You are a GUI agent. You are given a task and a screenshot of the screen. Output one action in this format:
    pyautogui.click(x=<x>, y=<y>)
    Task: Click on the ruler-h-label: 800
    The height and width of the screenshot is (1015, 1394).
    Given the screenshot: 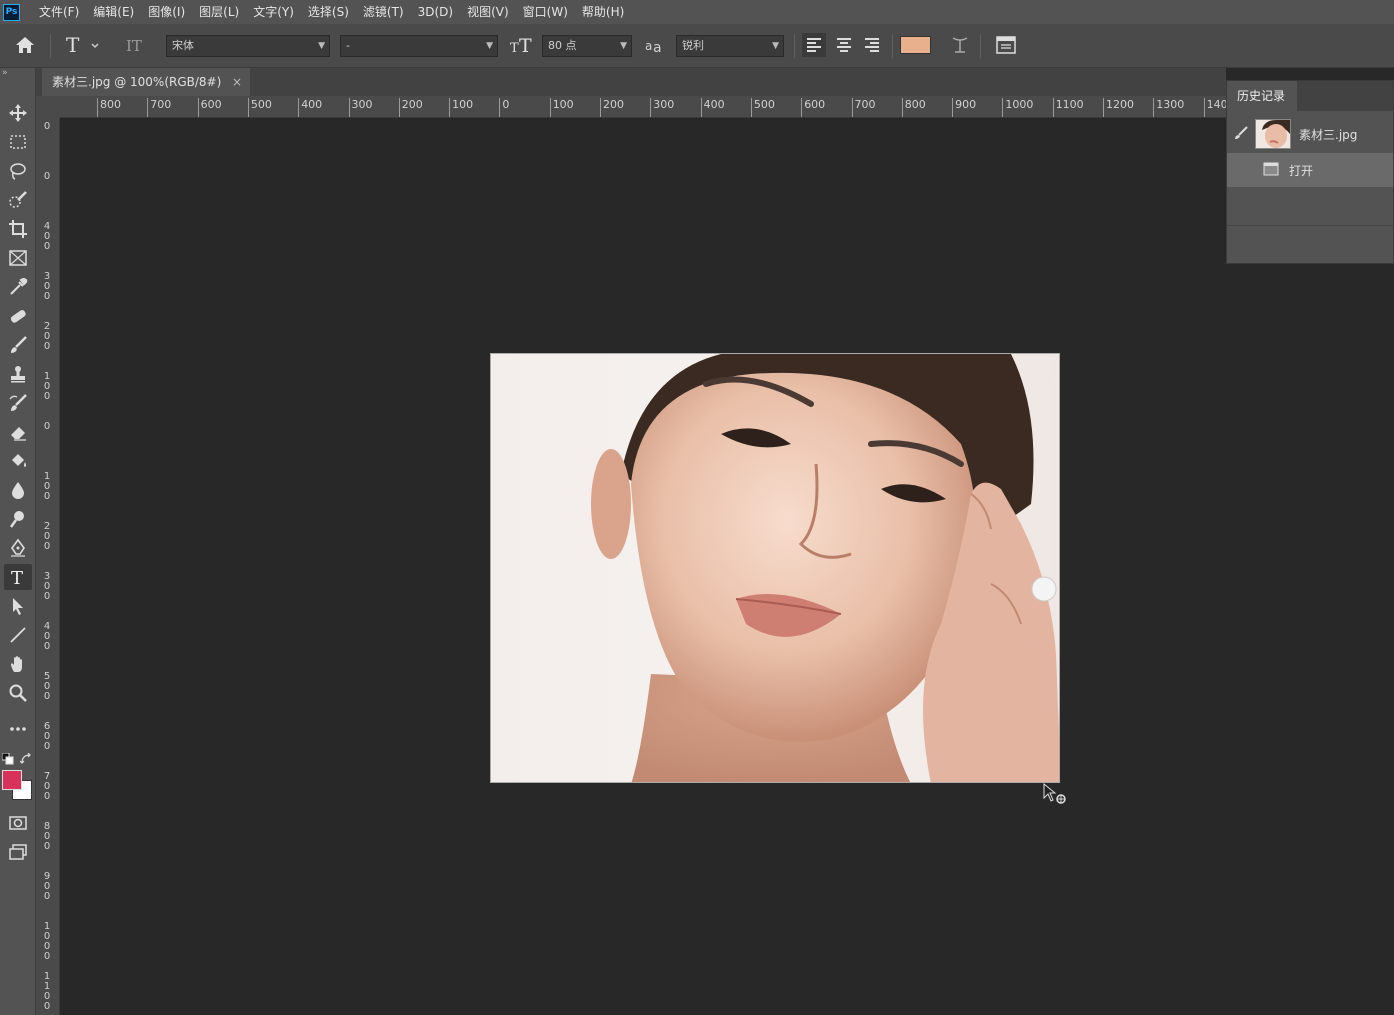 What is the action you would take?
    pyautogui.click(x=913, y=107)
    